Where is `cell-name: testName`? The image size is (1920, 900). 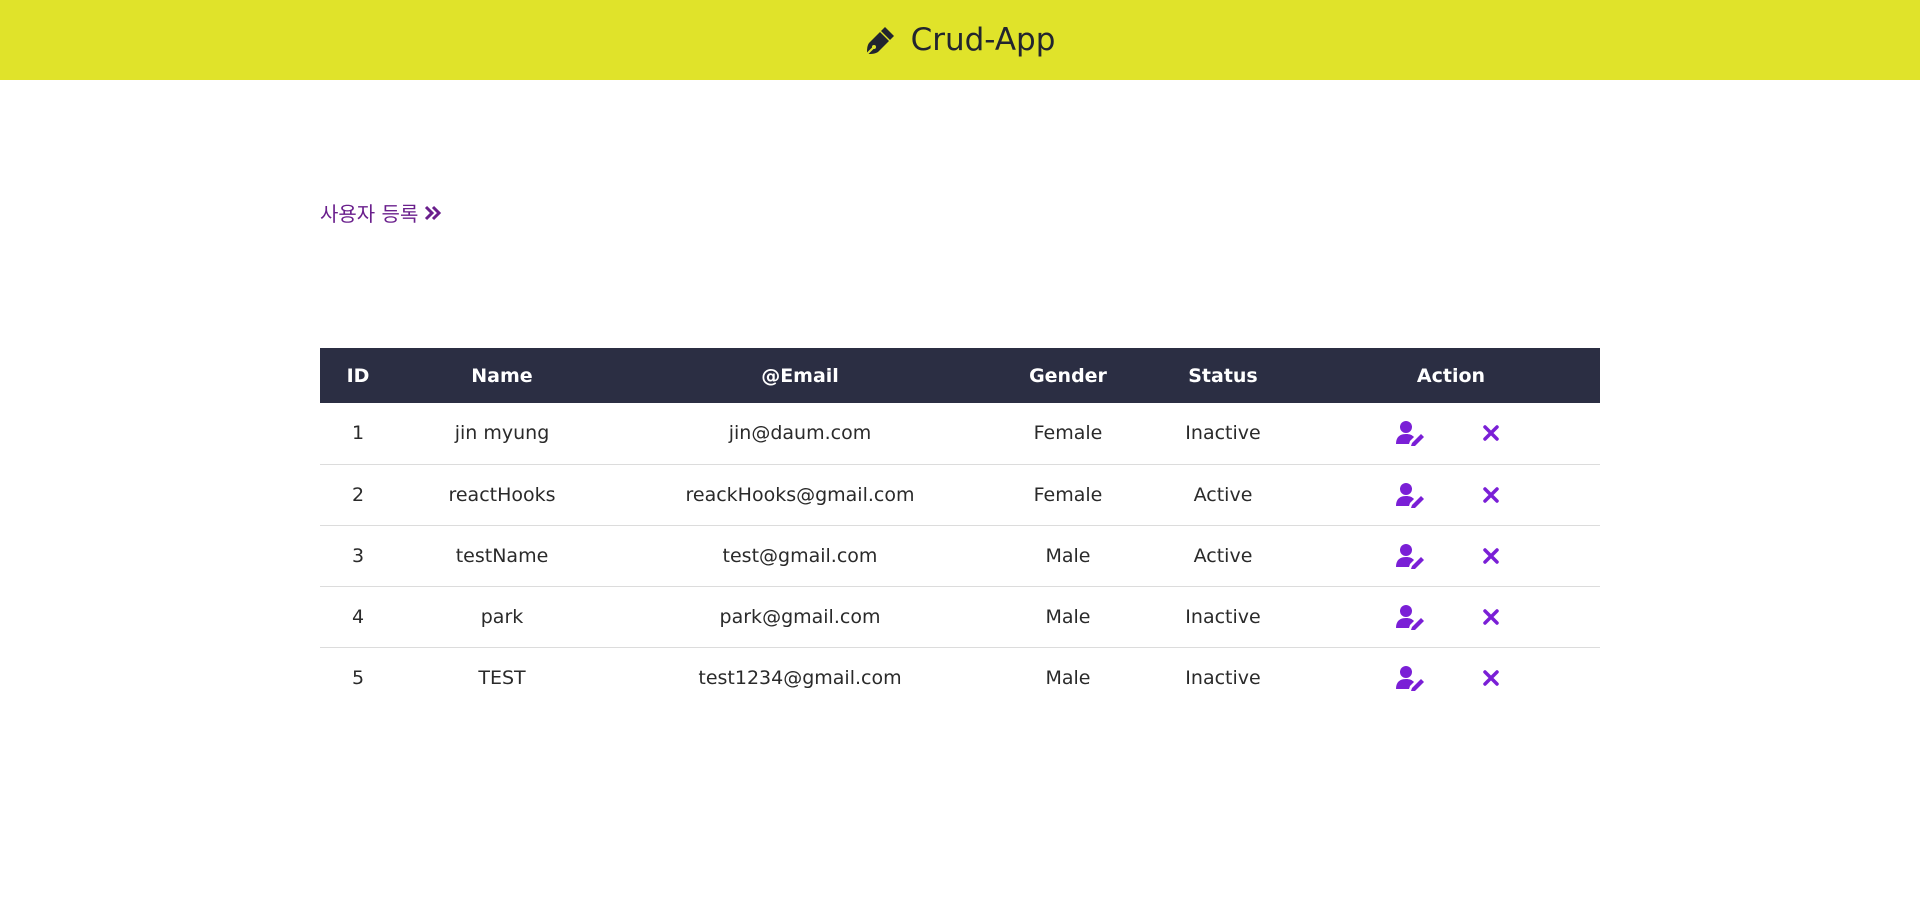 cell-name: testName is located at coordinates (502, 555).